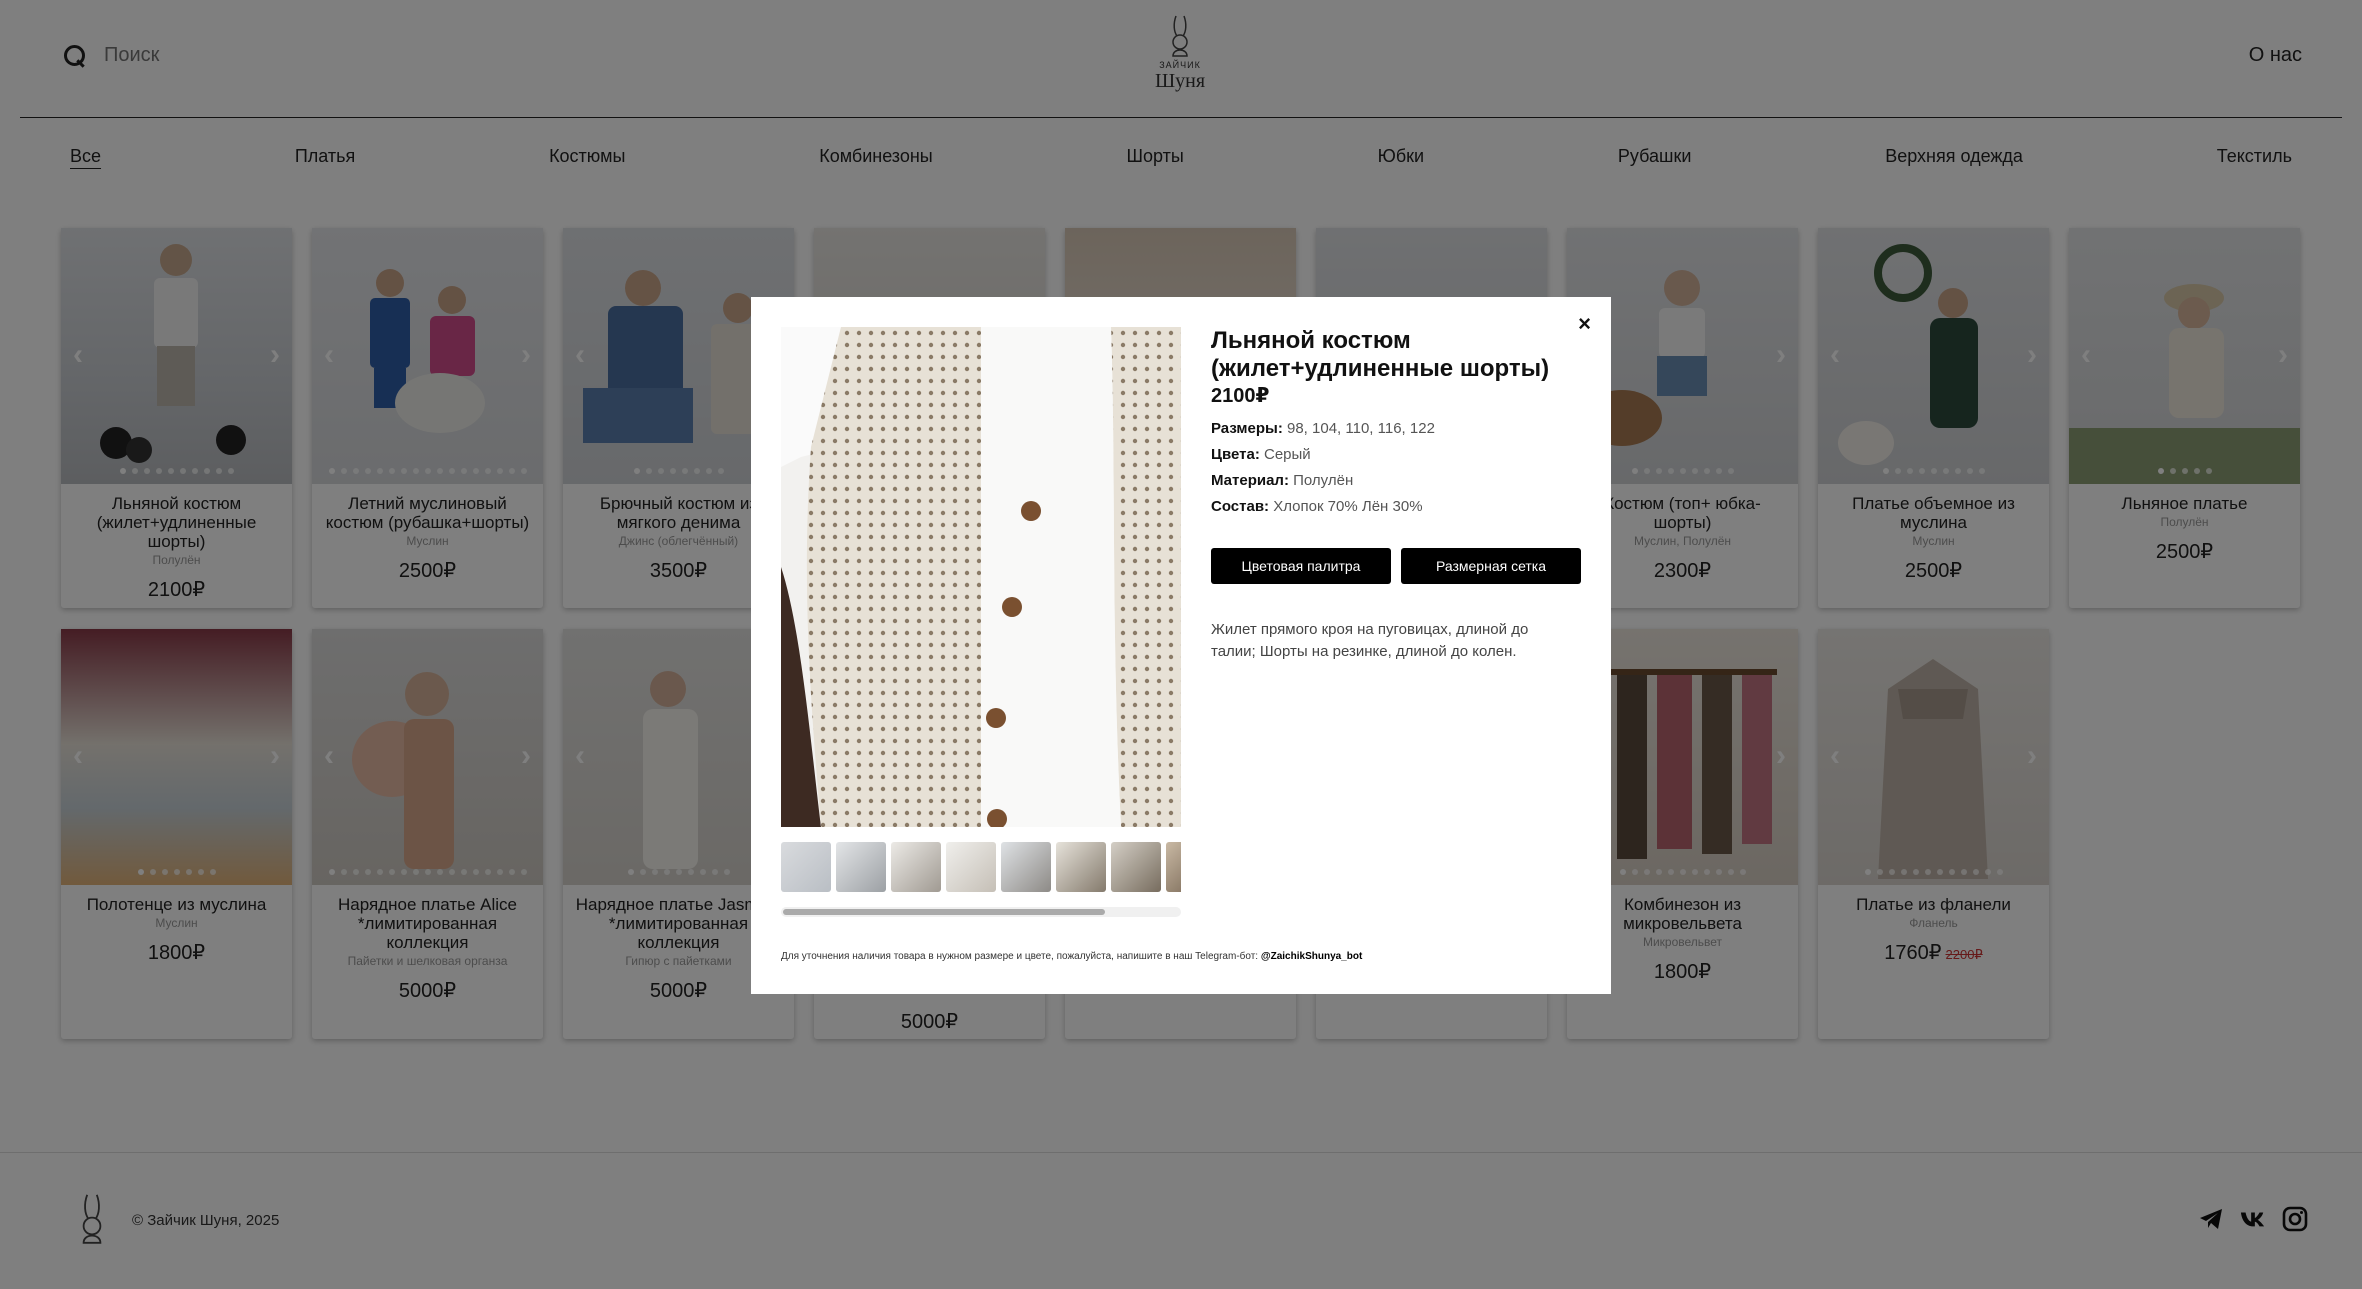  Describe the element at coordinates (944, 912) in the screenshot. I see `scrollbar-thumb` at that location.